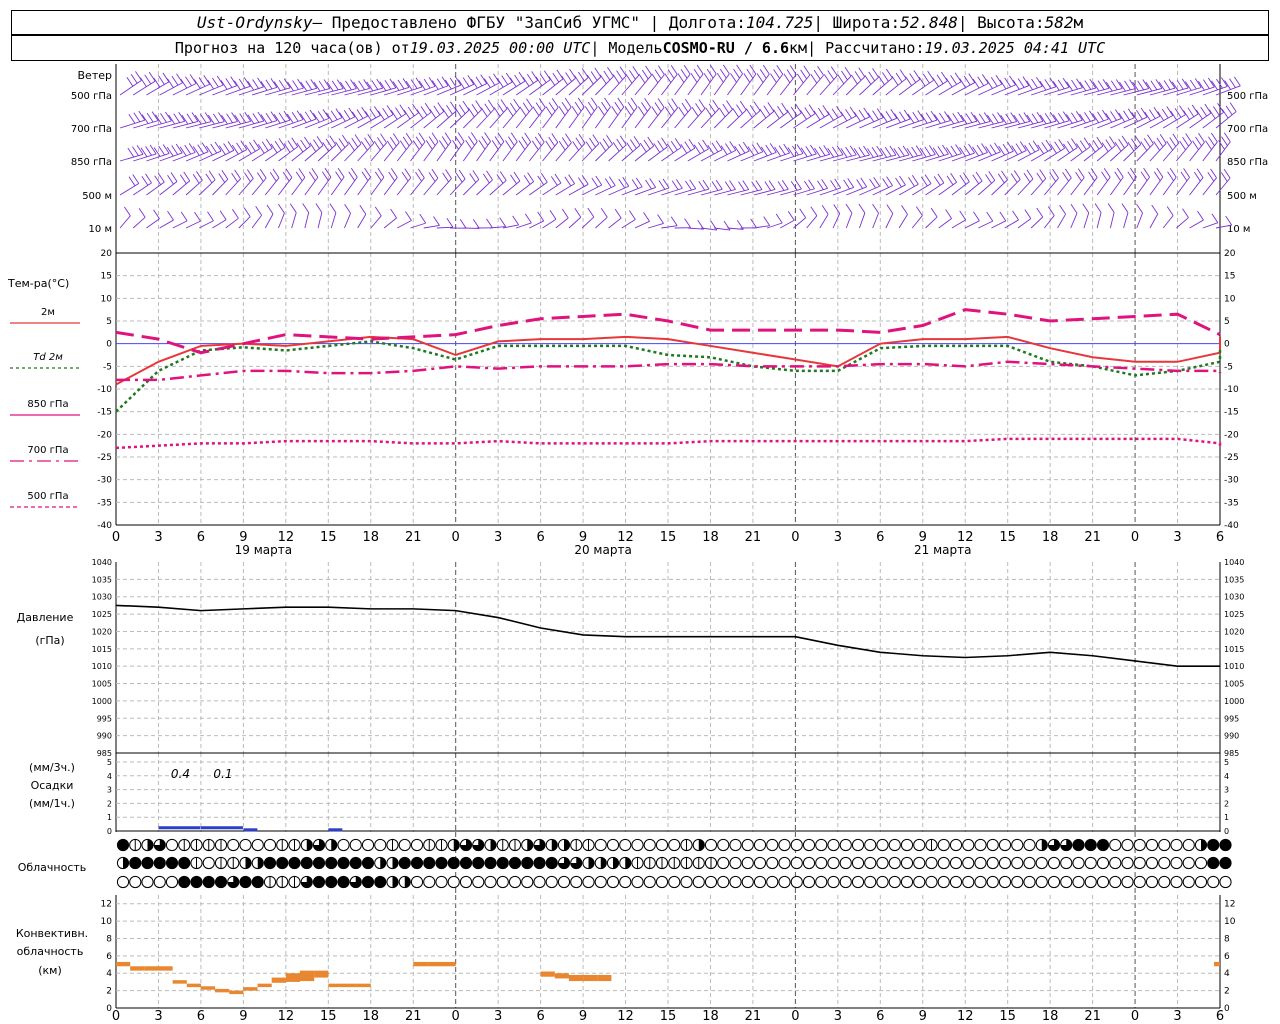 The image size is (1280, 1024). I want to click on x-tick-label: 3, so click(1177, 537).